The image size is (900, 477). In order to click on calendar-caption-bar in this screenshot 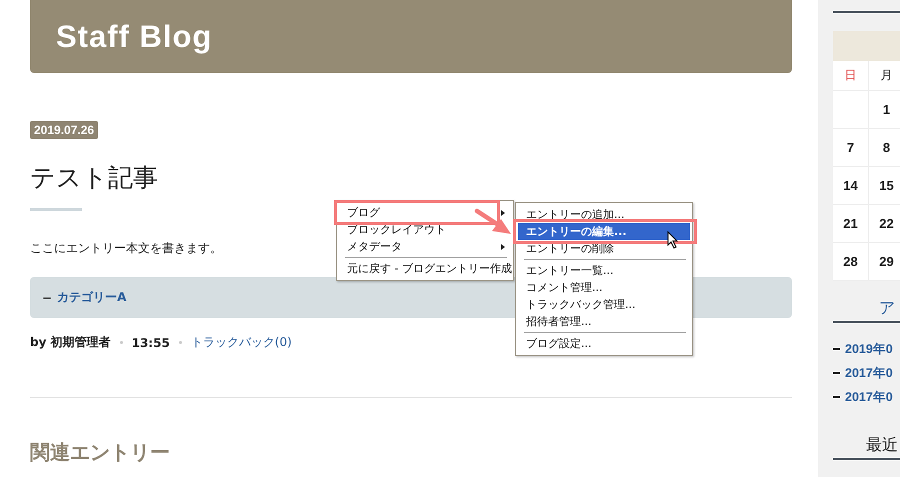, I will do `click(866, 46)`.